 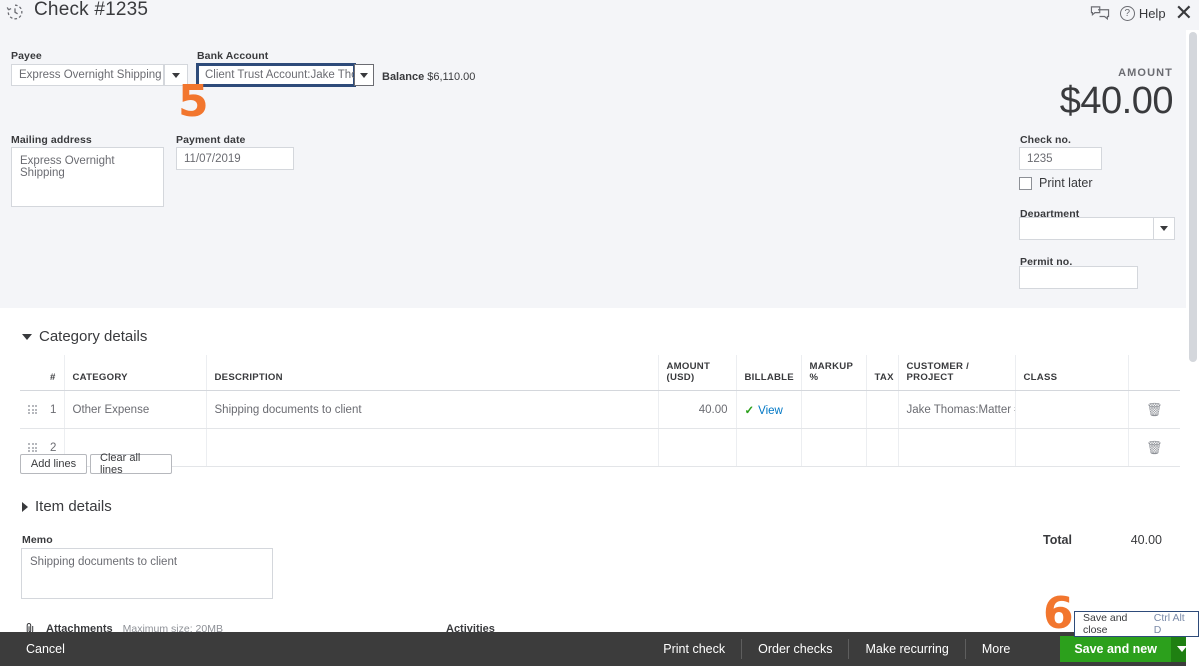 I want to click on chat-bubbles-icon, so click(x=1100, y=13).